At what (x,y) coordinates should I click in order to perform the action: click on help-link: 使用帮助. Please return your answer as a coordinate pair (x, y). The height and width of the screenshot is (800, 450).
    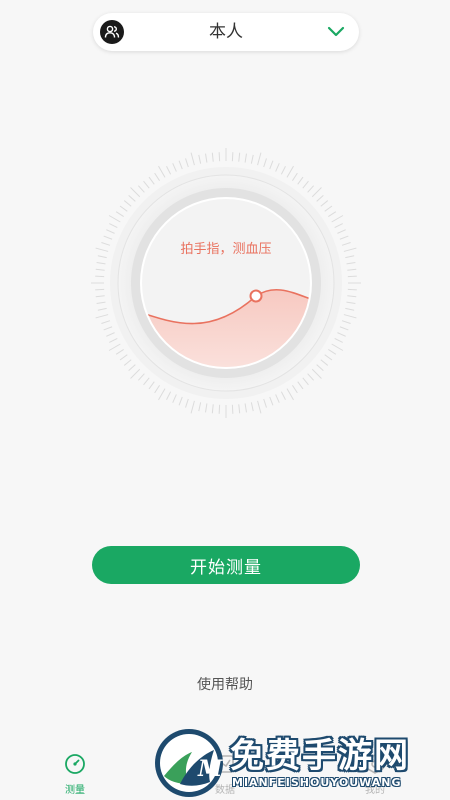
    Looking at the image, I should click on (225, 684).